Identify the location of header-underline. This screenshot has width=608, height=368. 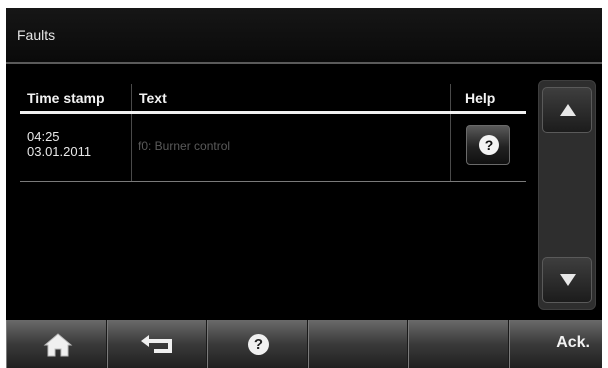
(273, 112).